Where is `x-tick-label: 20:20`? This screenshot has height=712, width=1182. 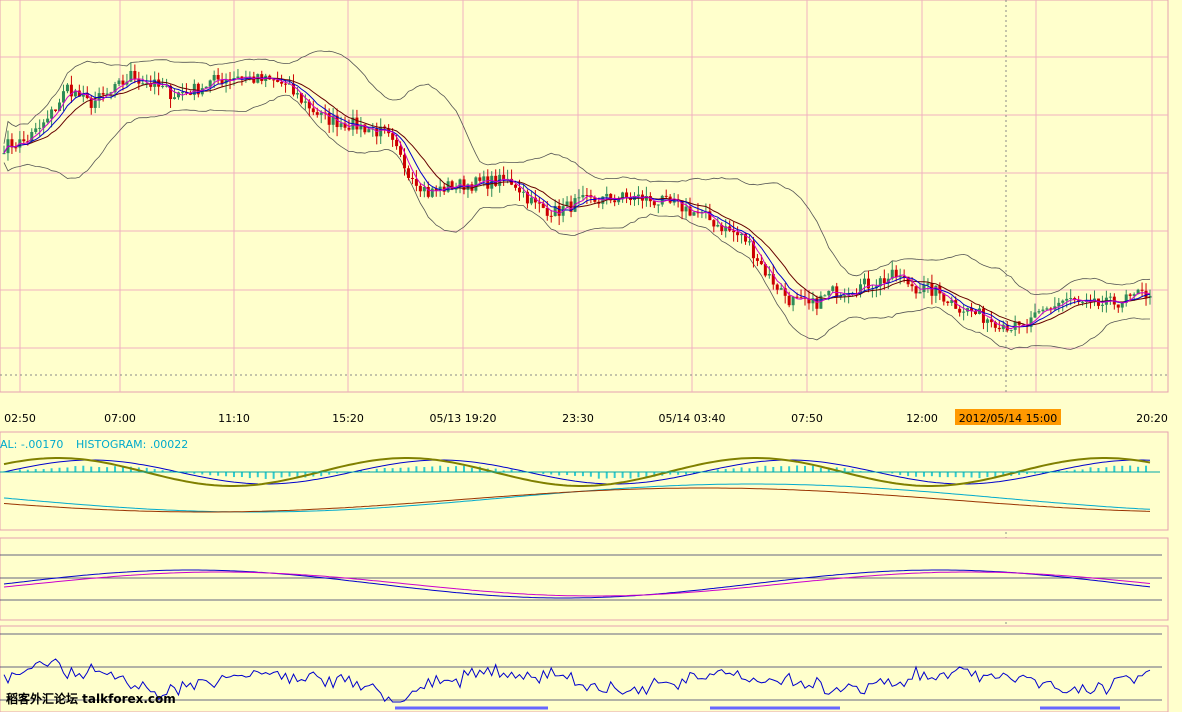 x-tick-label: 20:20 is located at coordinates (1152, 418).